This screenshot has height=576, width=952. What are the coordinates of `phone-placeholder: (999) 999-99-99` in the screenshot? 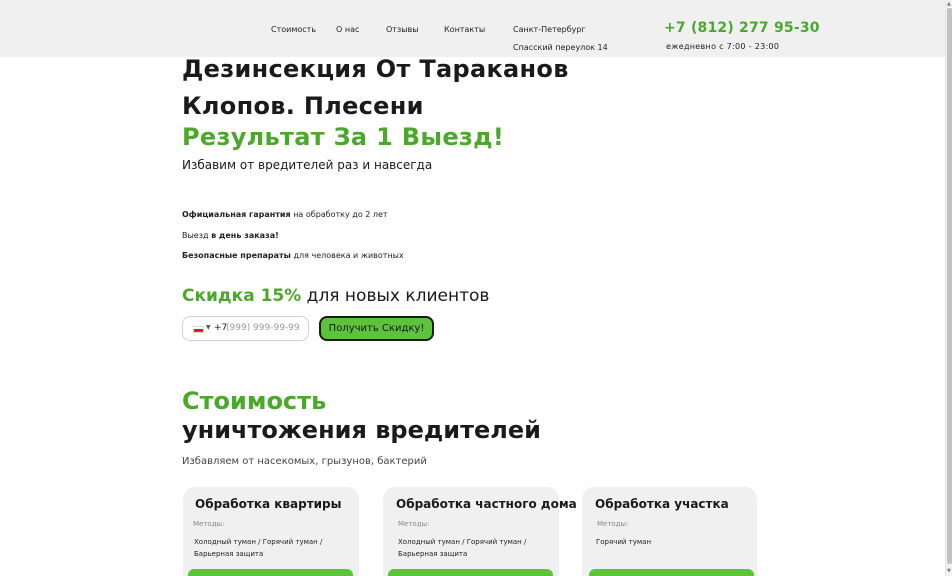 It's located at (263, 328).